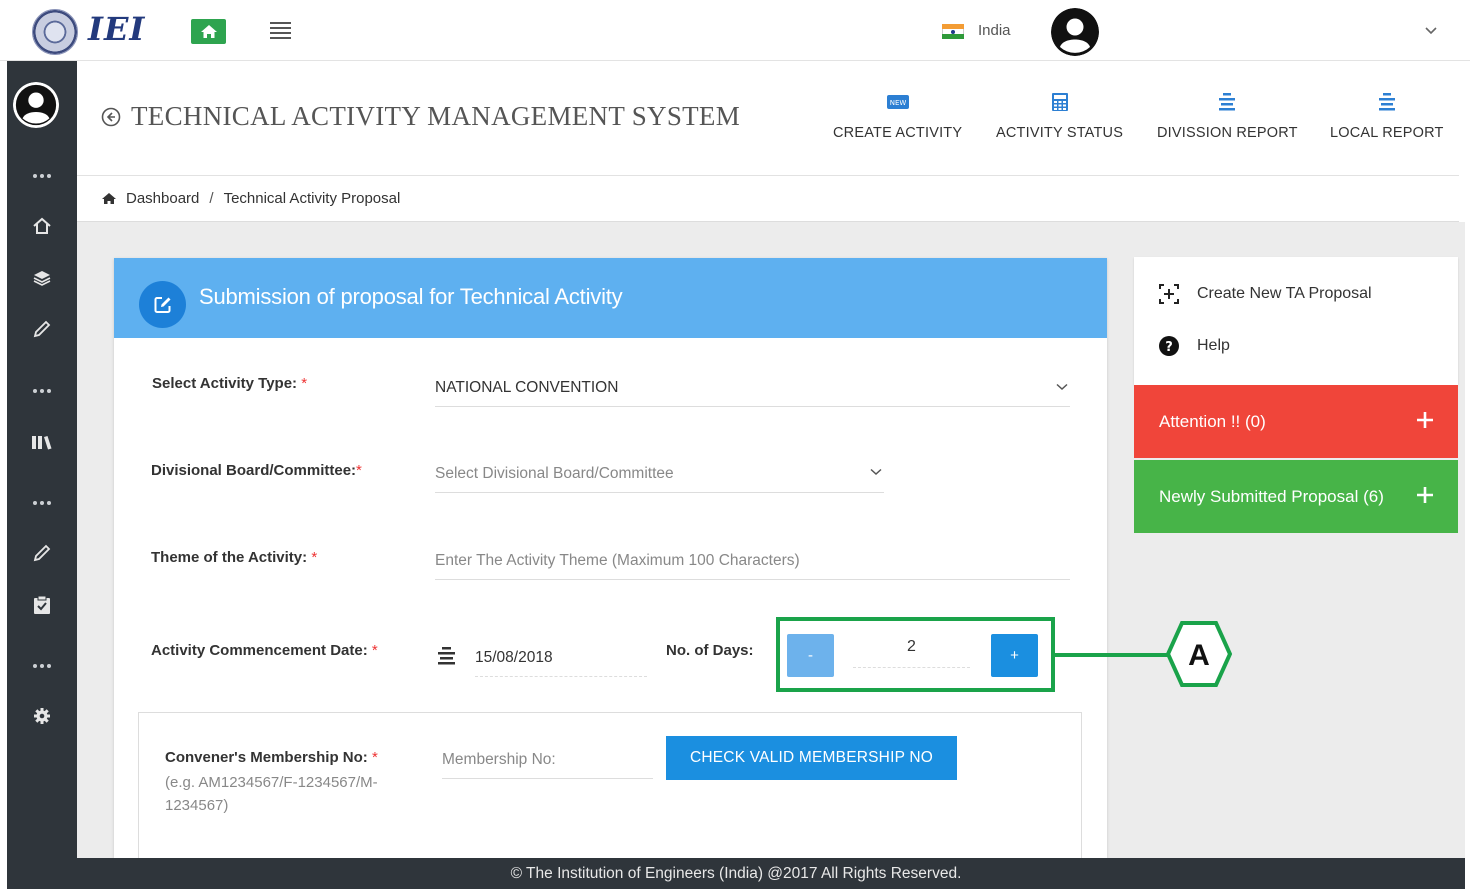  I want to click on plus-square-icon, so click(1169, 294).